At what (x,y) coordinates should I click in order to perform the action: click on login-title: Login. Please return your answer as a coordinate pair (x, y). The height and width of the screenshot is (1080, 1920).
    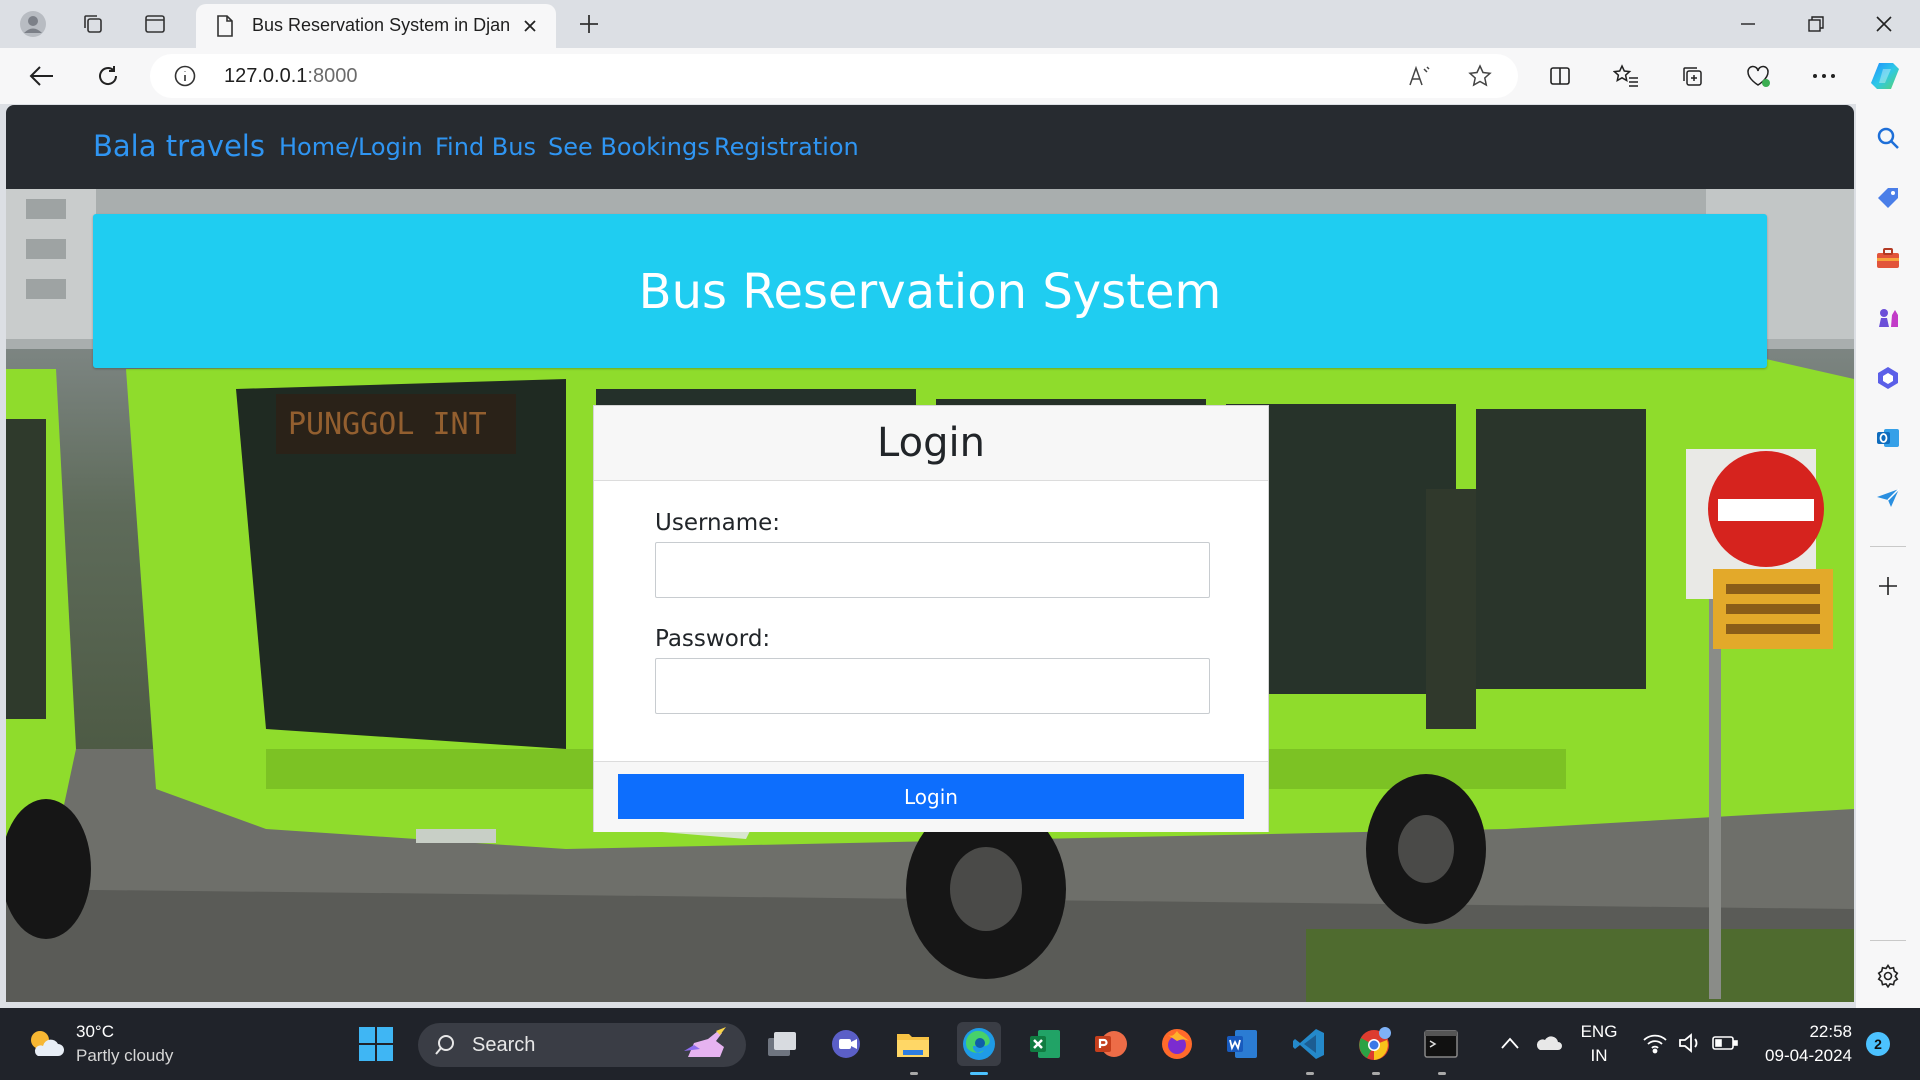
    Looking at the image, I should click on (931, 443).